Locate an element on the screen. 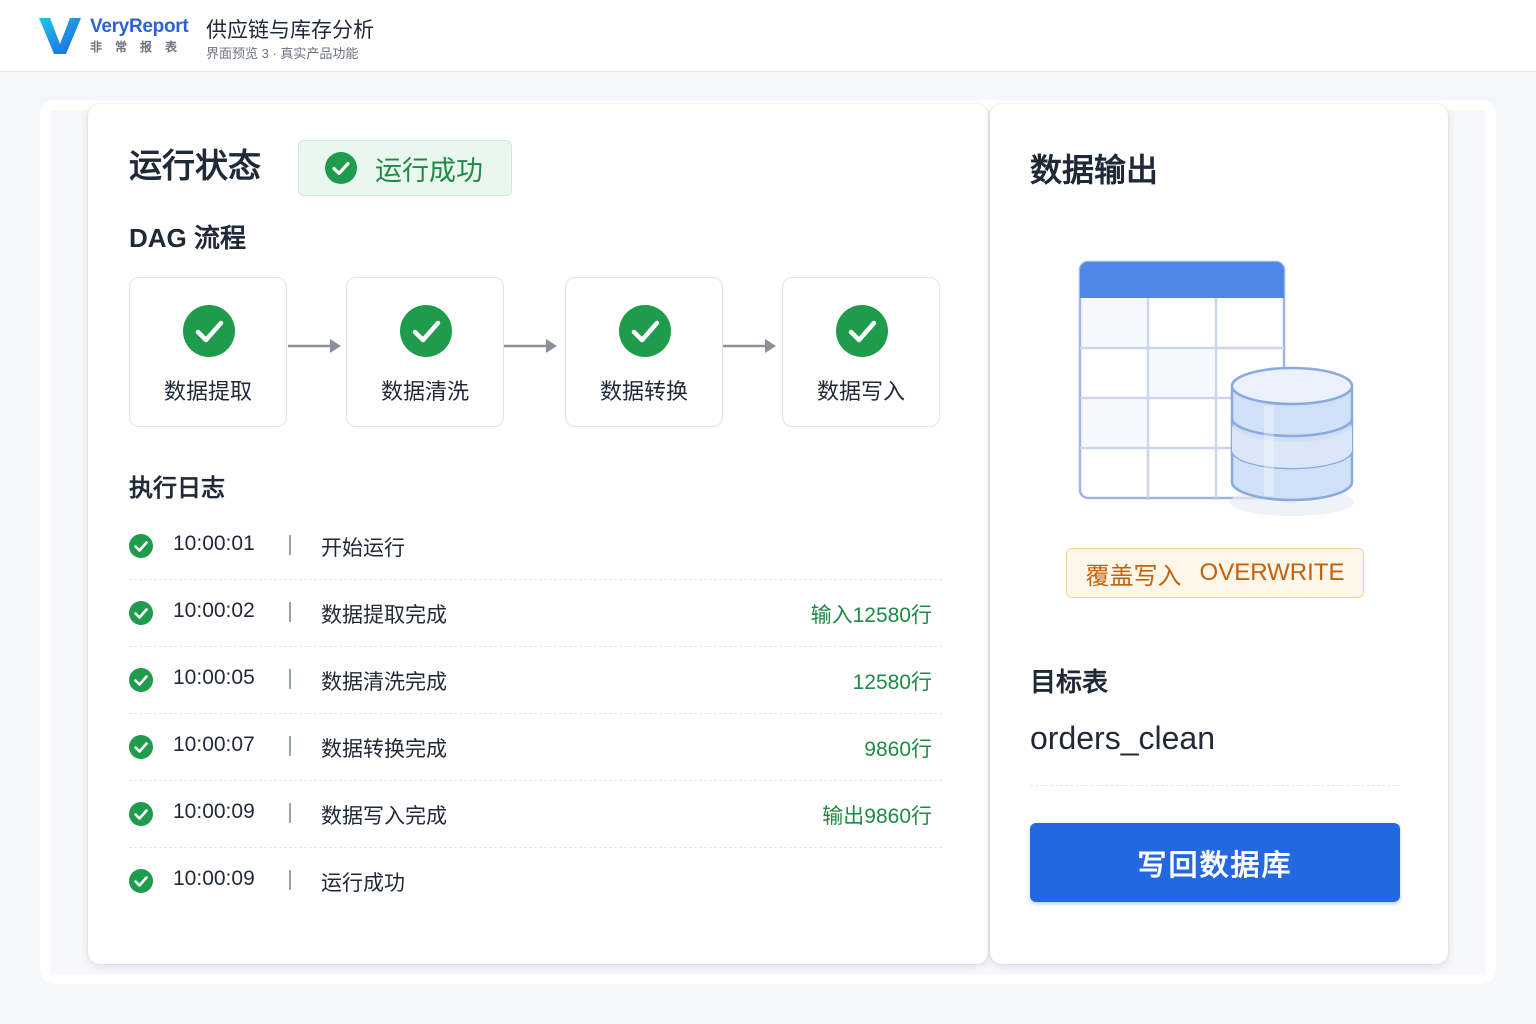  log-time: 10:00:01 is located at coordinates (214, 543).